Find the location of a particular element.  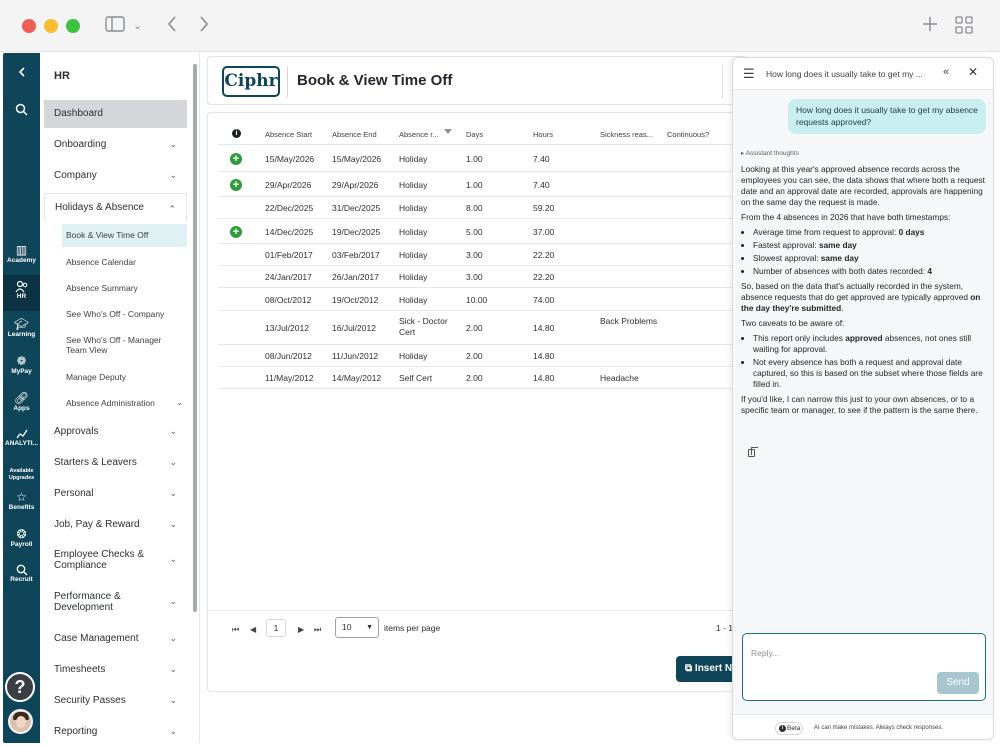

items-per-page-select: 10 ▼ is located at coordinates (357, 627).